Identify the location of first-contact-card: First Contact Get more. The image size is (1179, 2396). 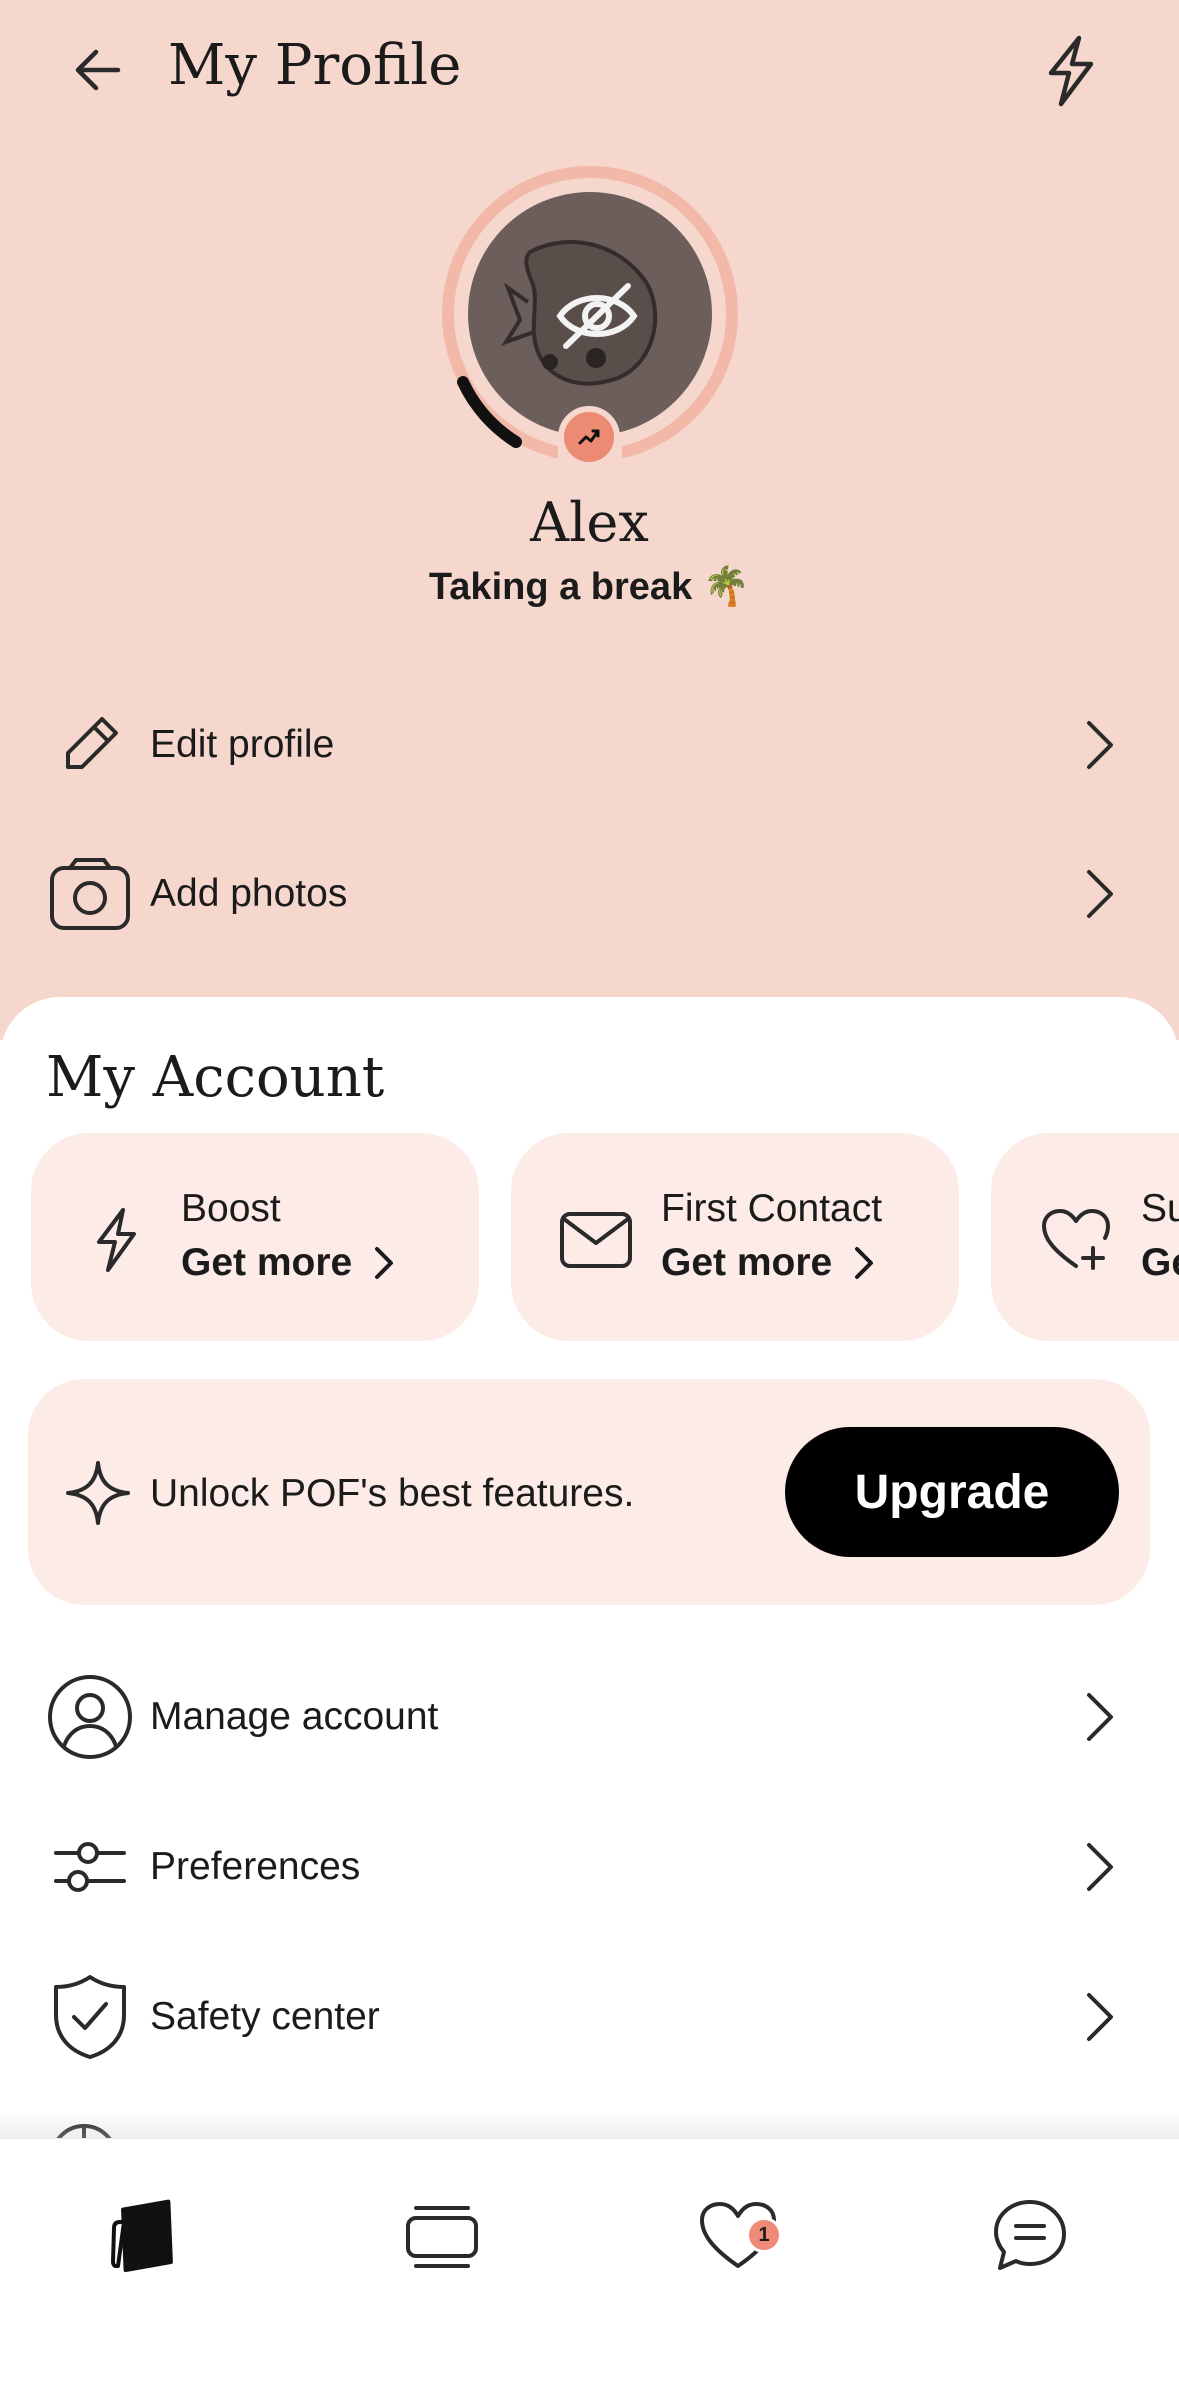
(735, 1237).